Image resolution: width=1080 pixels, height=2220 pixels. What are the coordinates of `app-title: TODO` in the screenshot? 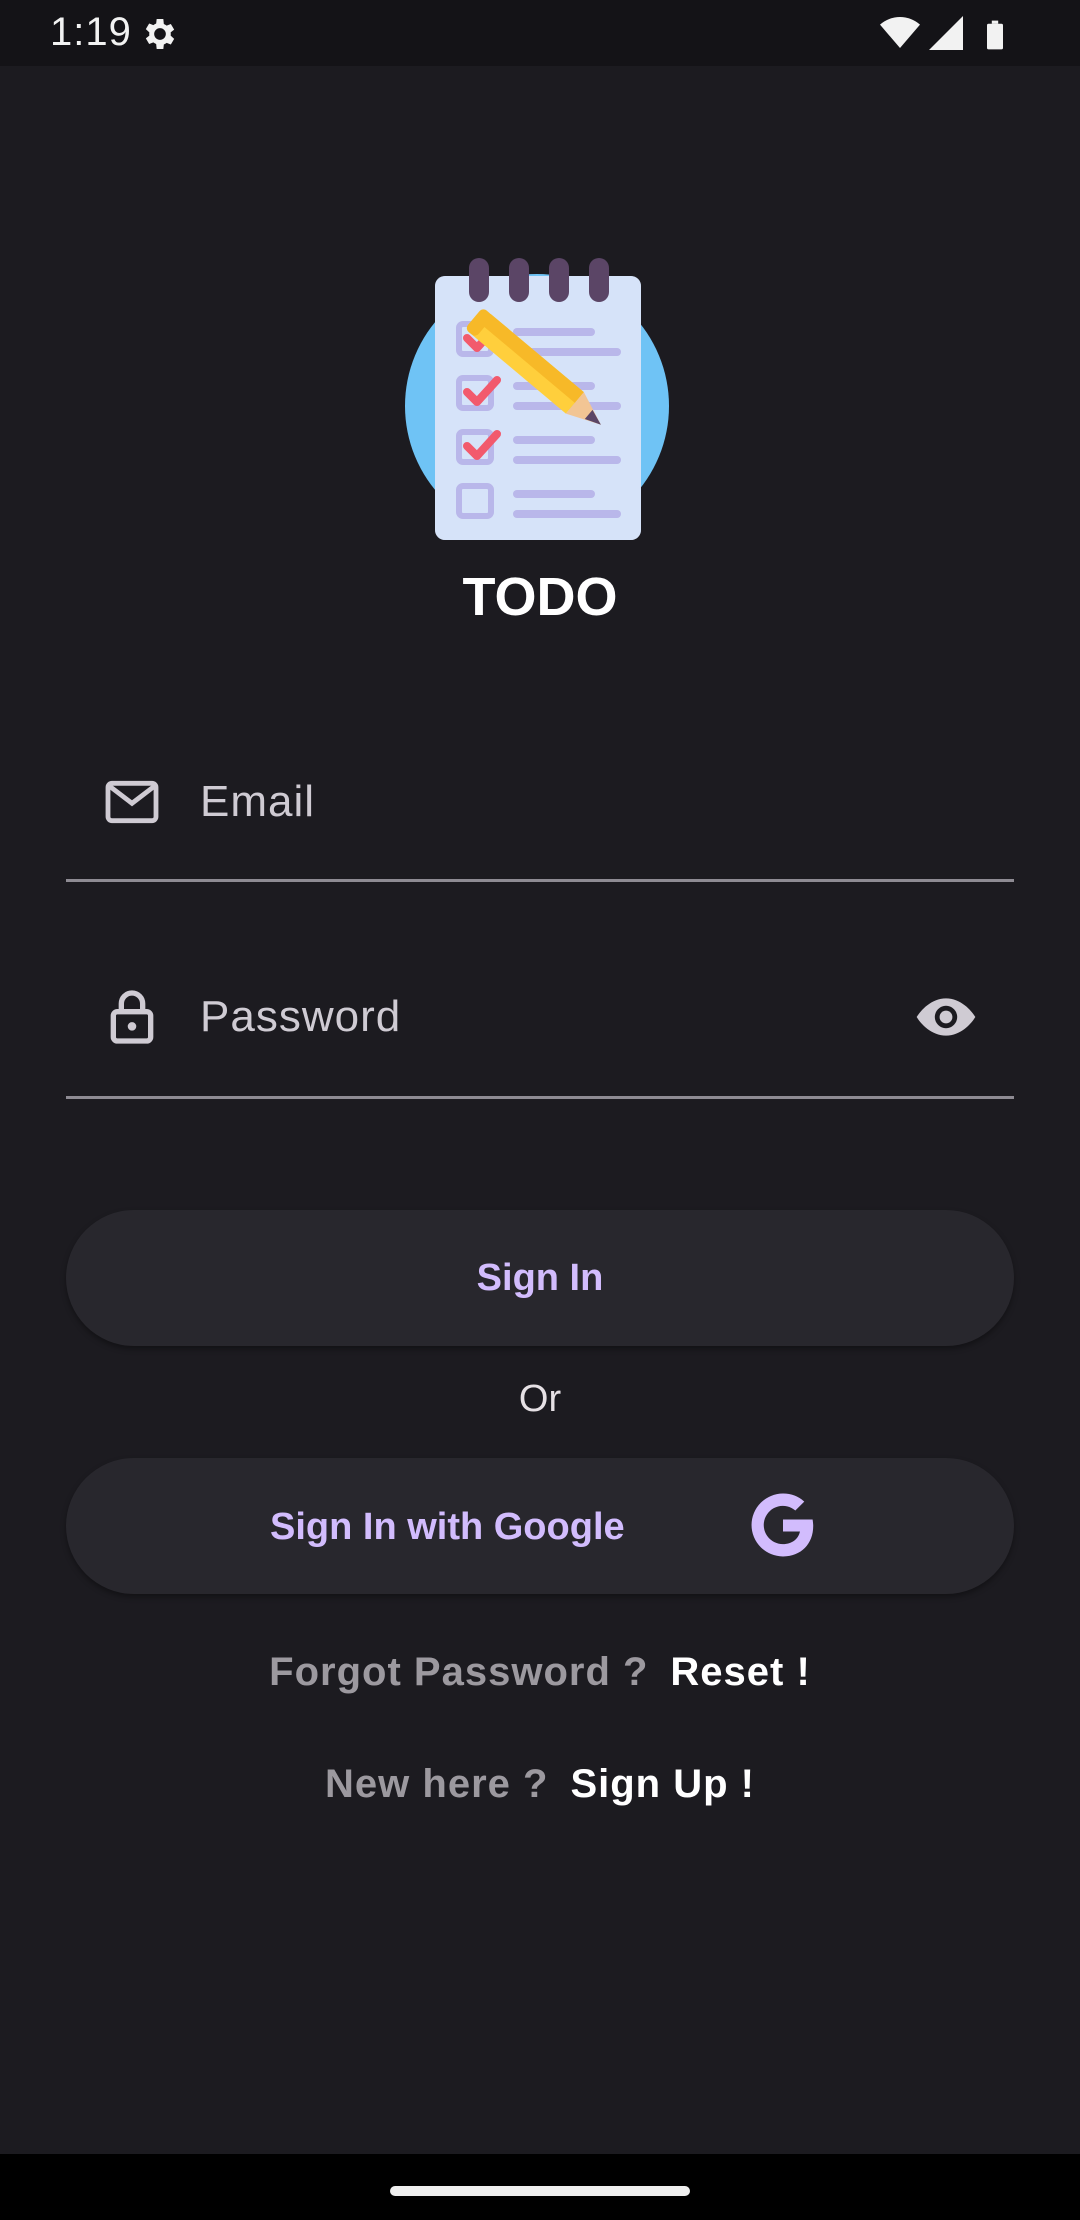 It's located at (540, 597).